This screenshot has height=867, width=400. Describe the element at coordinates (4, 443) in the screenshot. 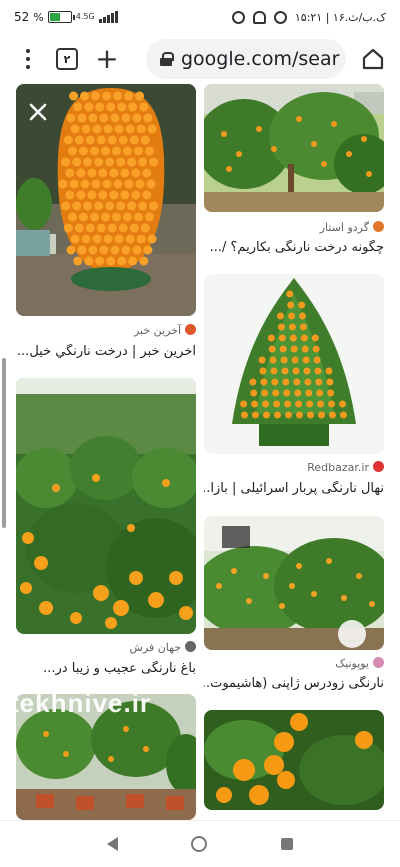

I see `scrollbar-handle` at that location.